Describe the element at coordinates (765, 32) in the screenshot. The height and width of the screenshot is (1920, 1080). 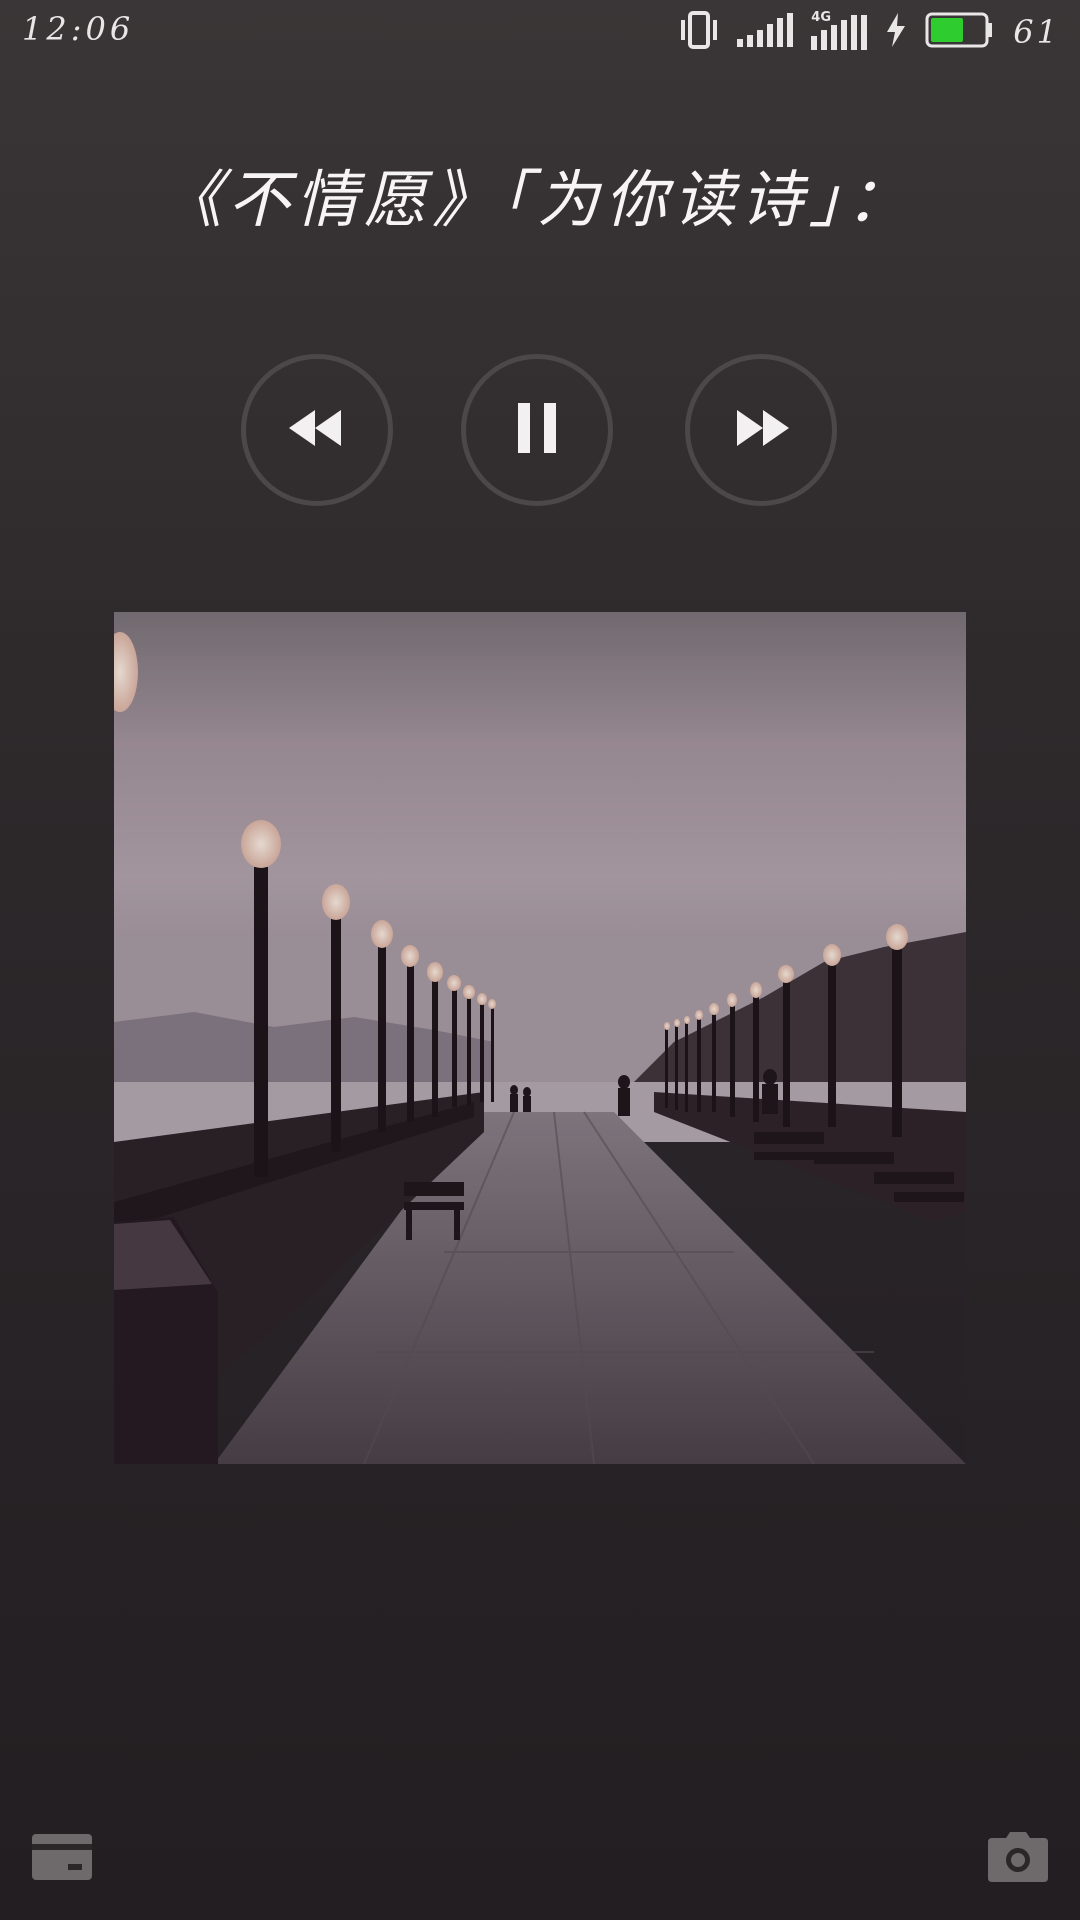
I see `signal-icon` at that location.